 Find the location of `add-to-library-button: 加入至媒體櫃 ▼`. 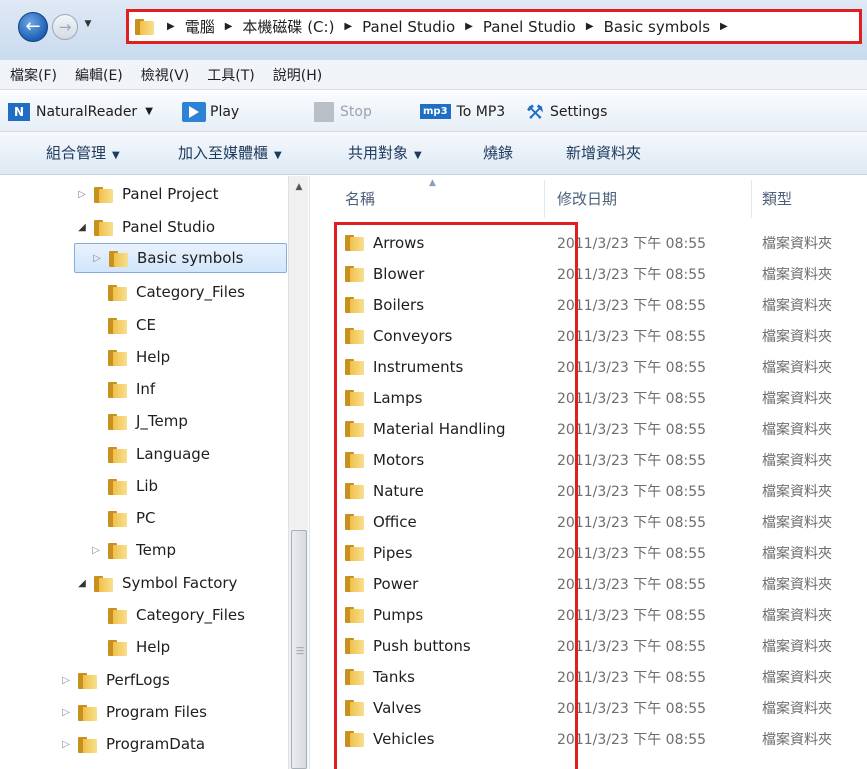

add-to-library-button: 加入至媒體櫃 ▼ is located at coordinates (230, 153).